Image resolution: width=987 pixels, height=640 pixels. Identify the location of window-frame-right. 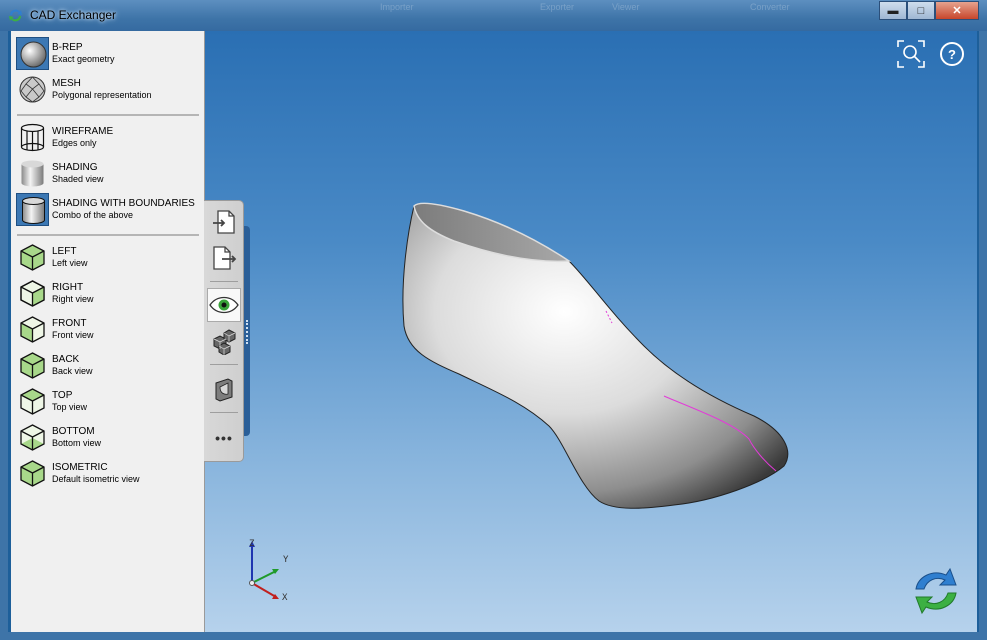
(983, 335).